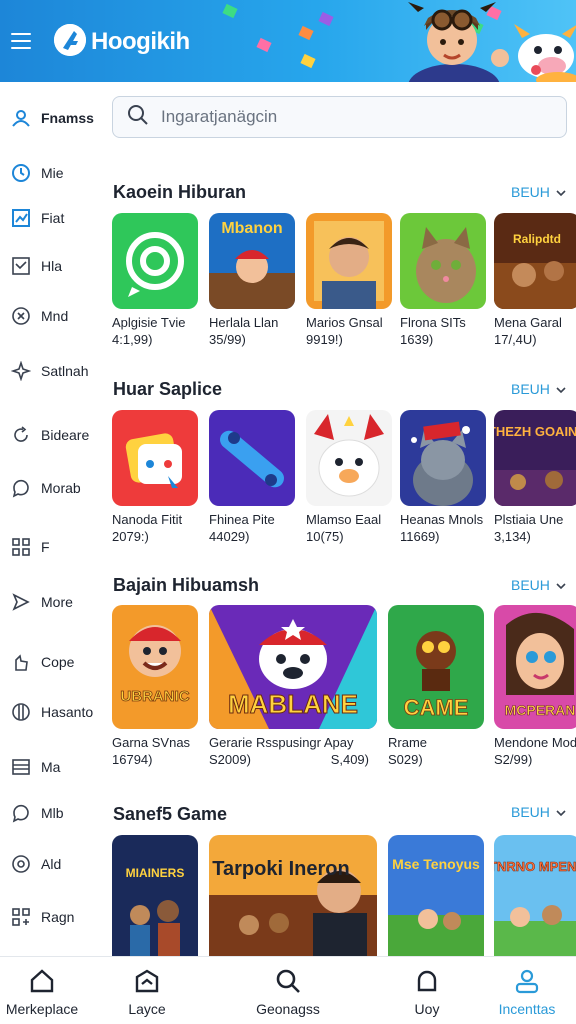  What do you see at coordinates (21, 767) in the screenshot?
I see `list-icon` at bounding box center [21, 767].